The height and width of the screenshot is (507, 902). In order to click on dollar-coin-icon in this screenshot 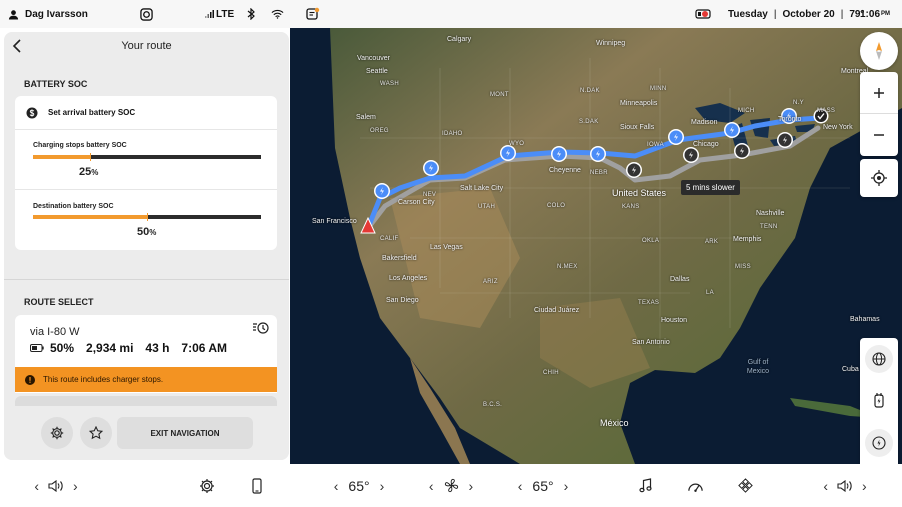, I will do `click(32, 112)`.